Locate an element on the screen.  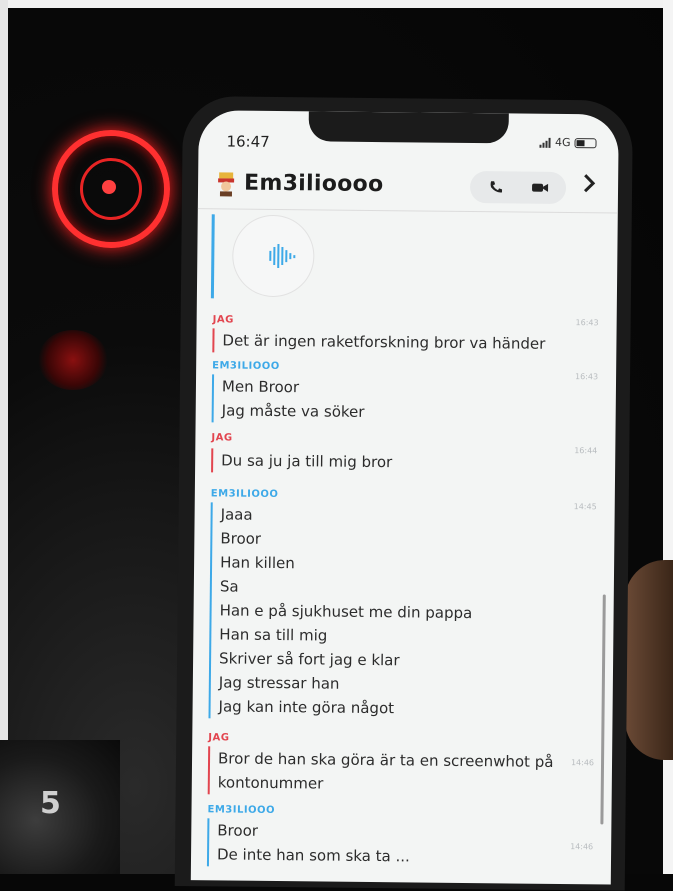
knob-number: 5 is located at coordinates (50, 803).